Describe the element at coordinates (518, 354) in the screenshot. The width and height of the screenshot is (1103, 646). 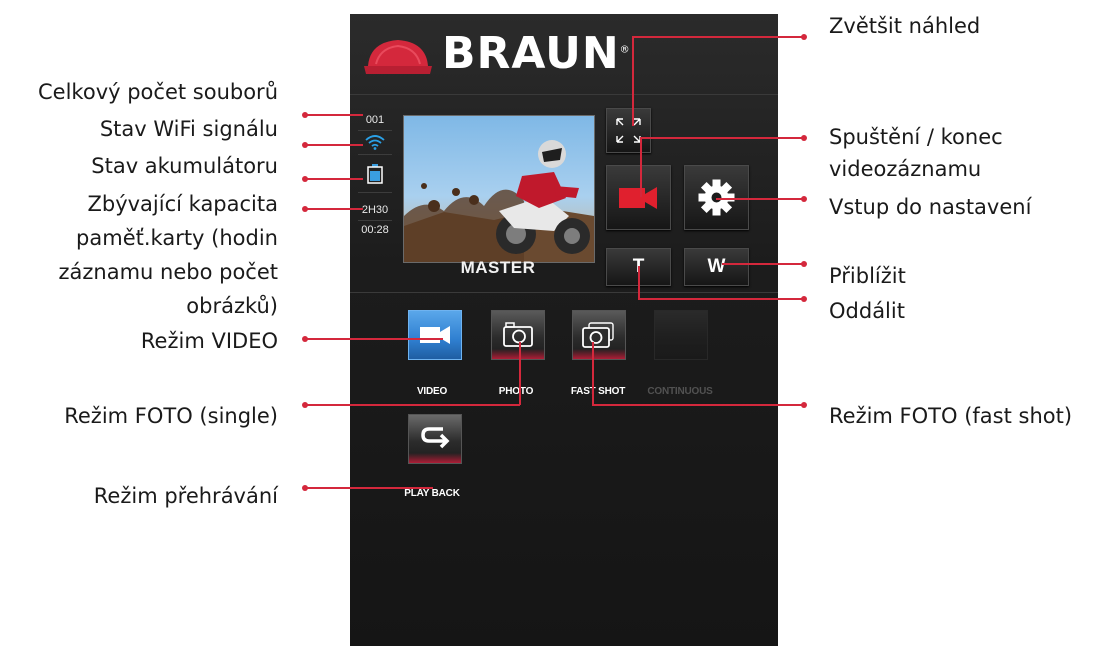
I see `mode-photo-glow` at that location.